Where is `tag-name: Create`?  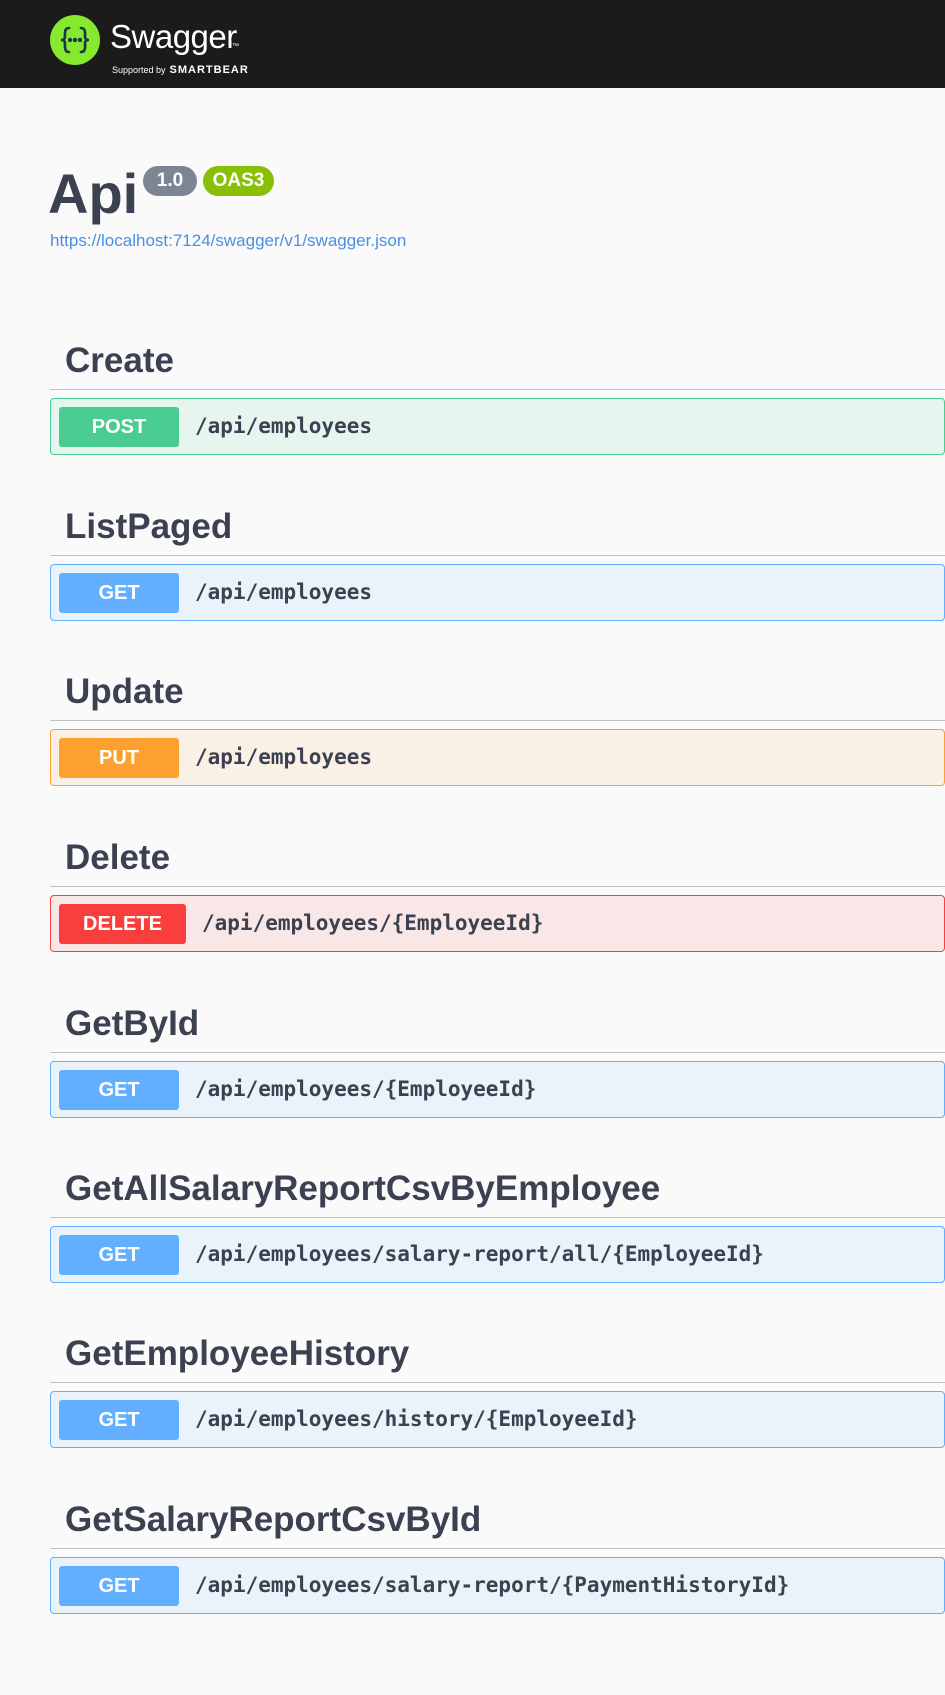
tag-name: Create is located at coordinates (119, 360).